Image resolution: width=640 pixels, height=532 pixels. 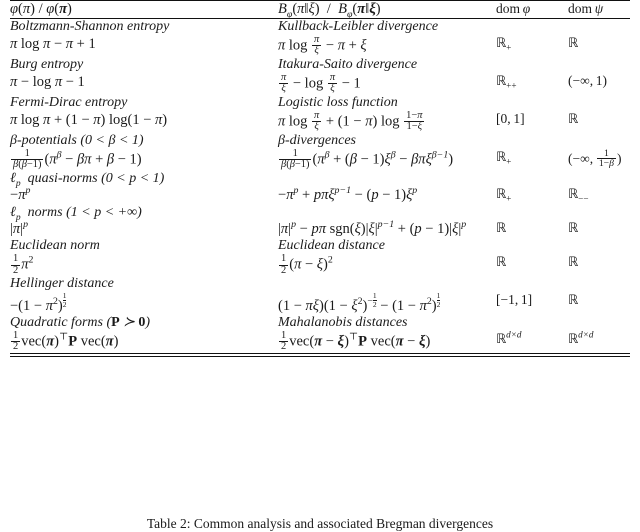 I want to click on divergence-formula: |π|p − pπ sgn(ξ)|ξ|p−1 + (p − 1)|ξ|p, so click(x=372, y=228).